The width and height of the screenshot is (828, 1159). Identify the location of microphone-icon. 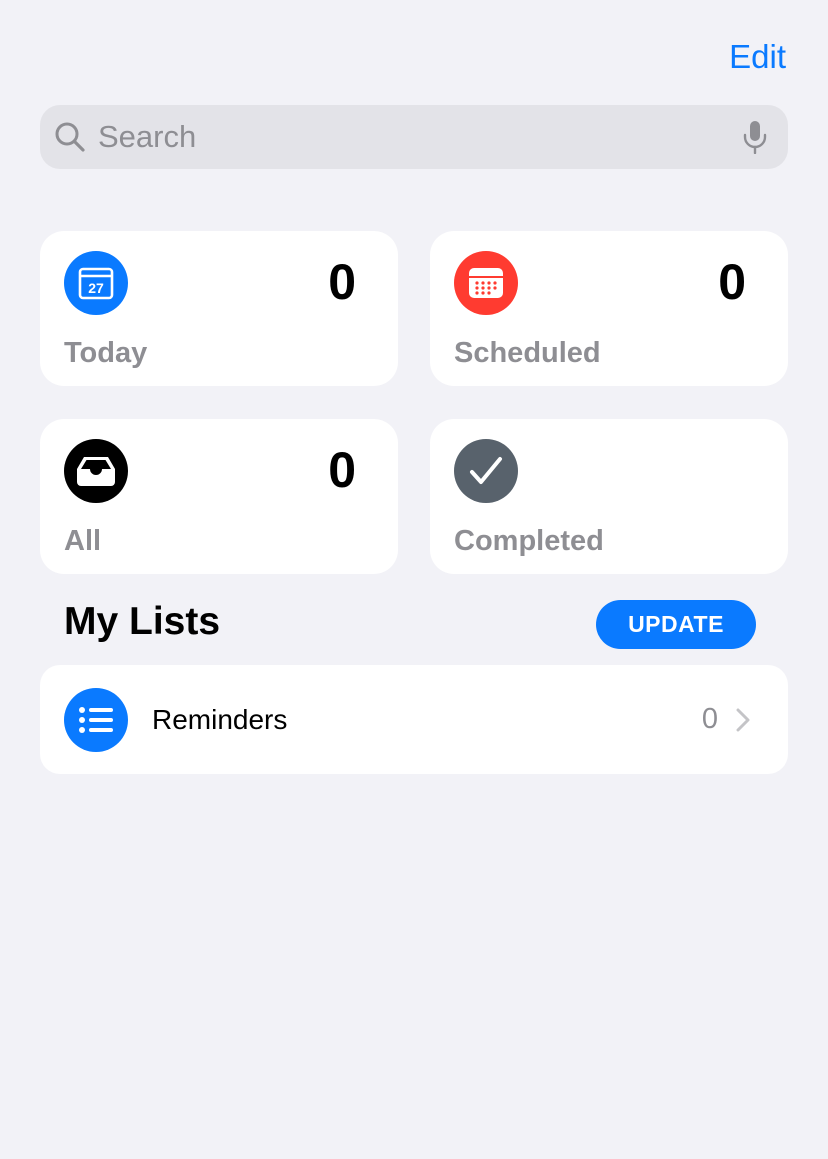
(755, 137).